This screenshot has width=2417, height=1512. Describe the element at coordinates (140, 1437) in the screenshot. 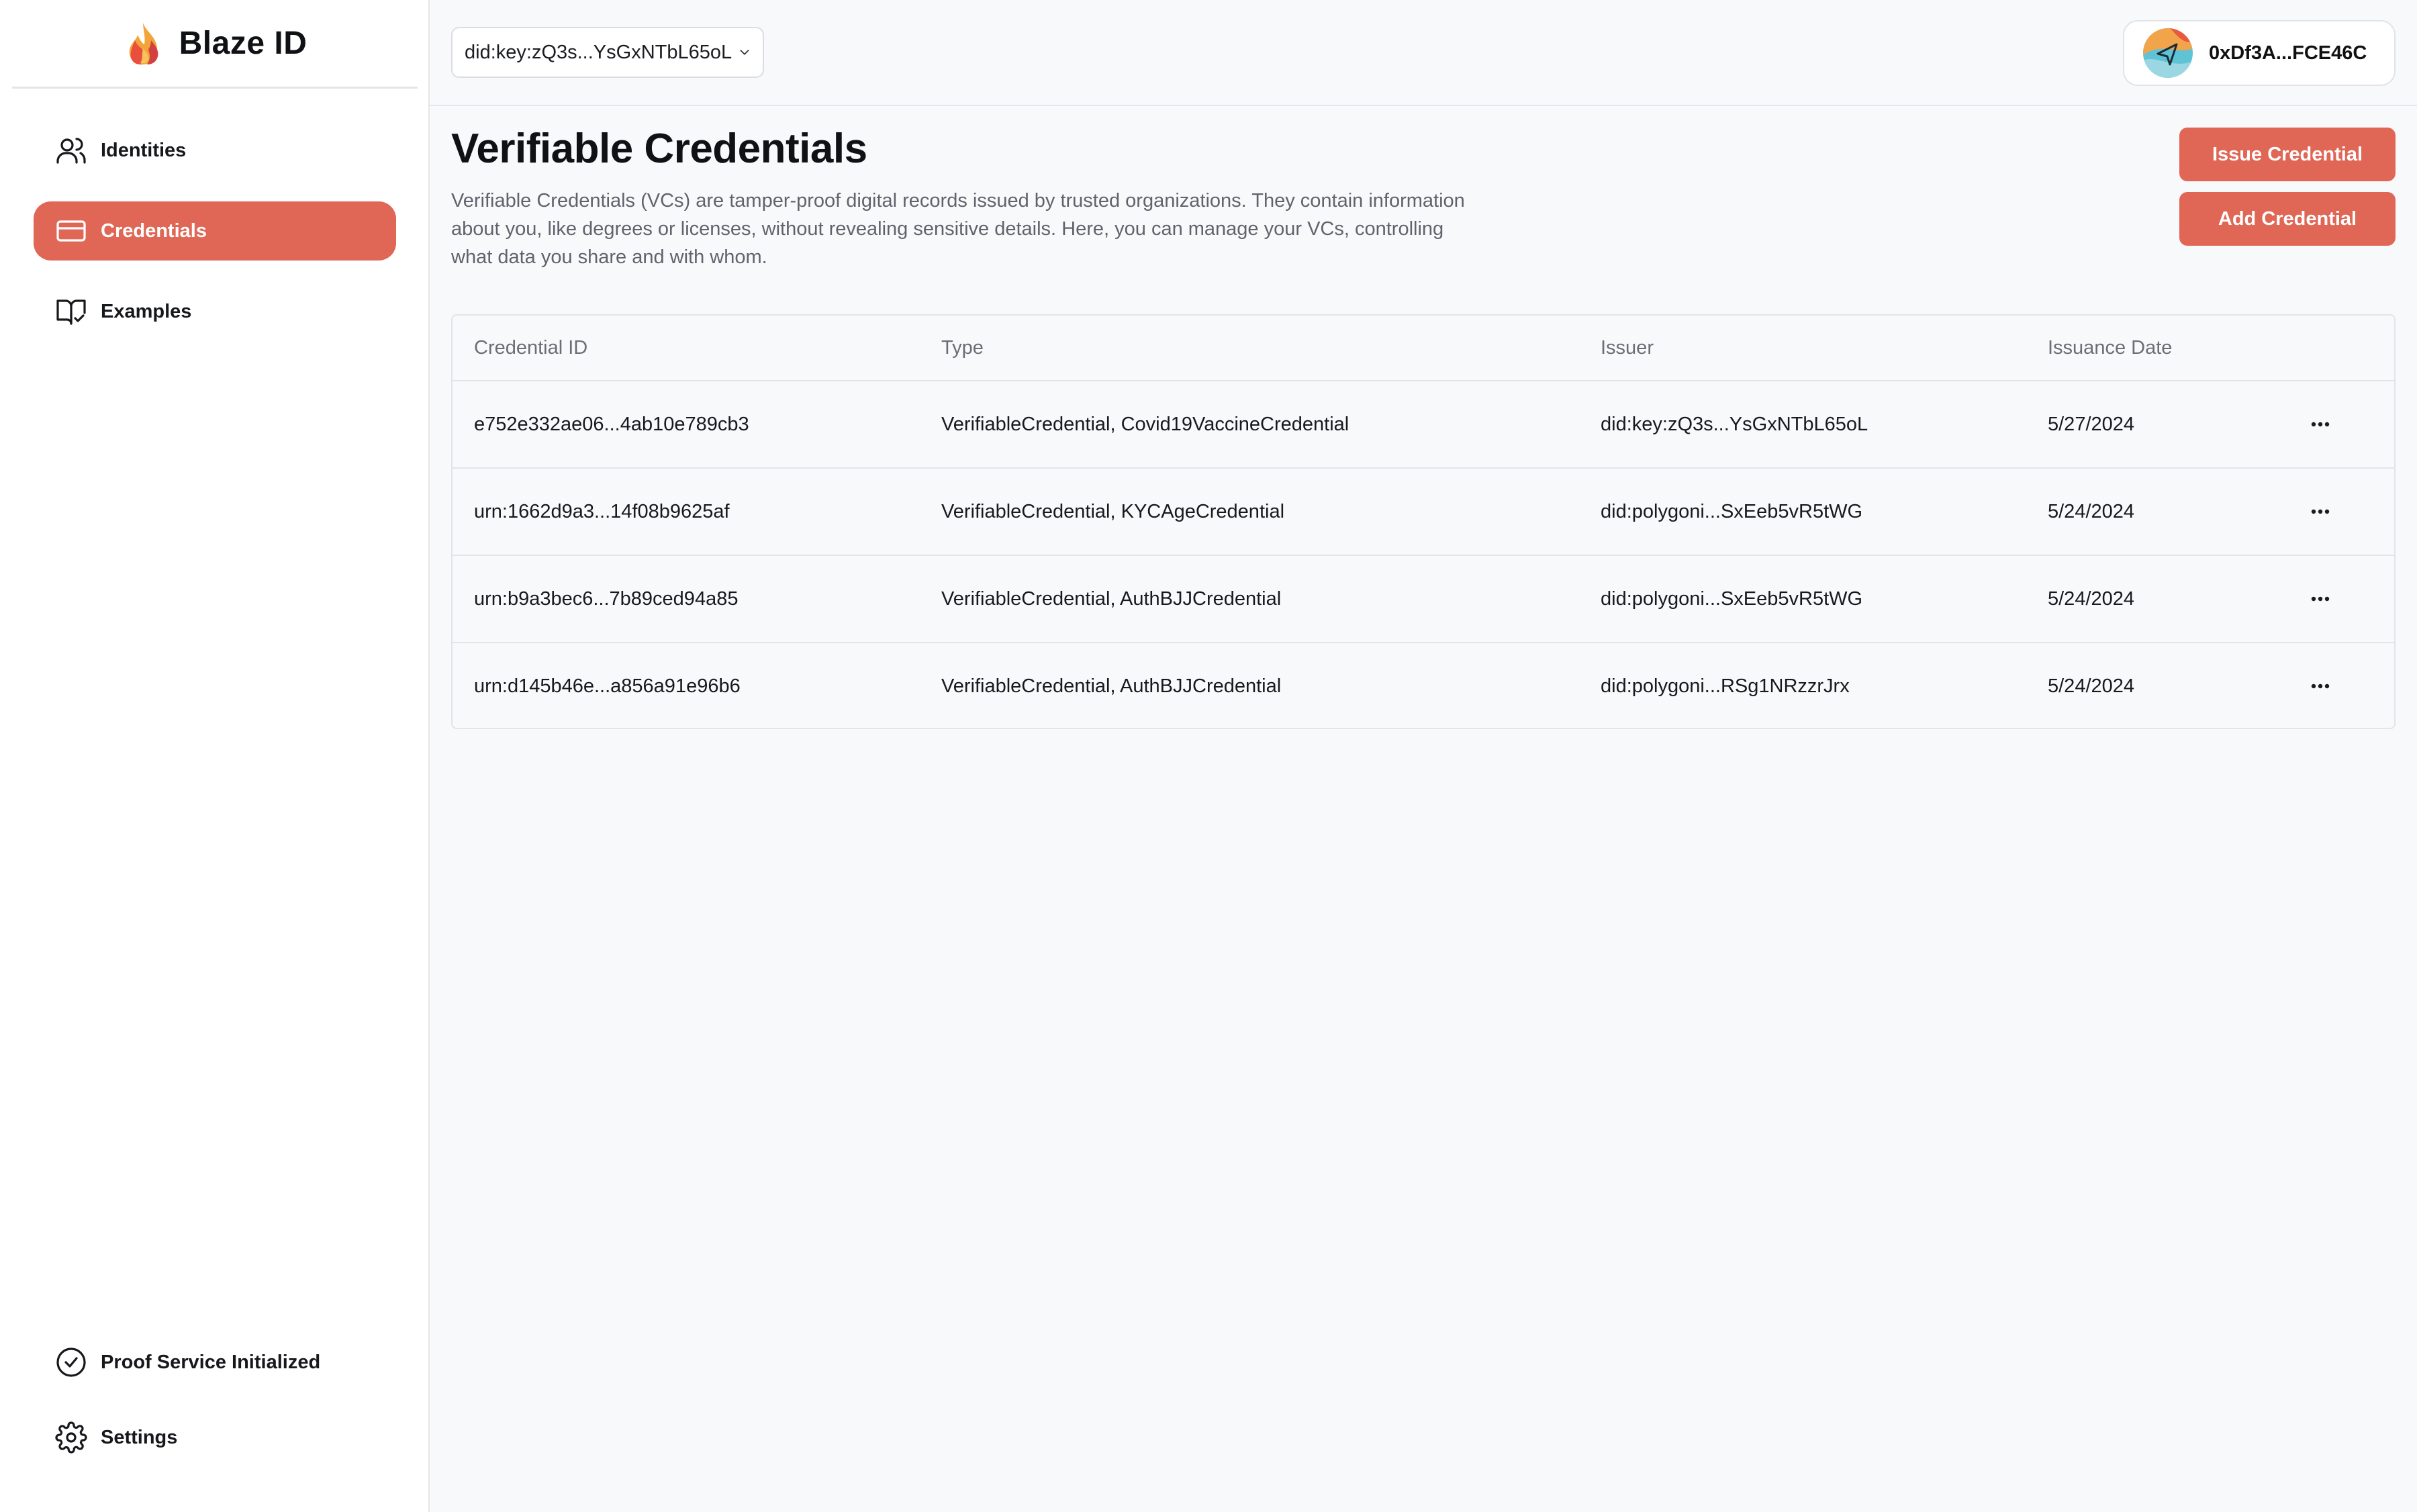

I see `sidebar-item-label: Settings` at that location.